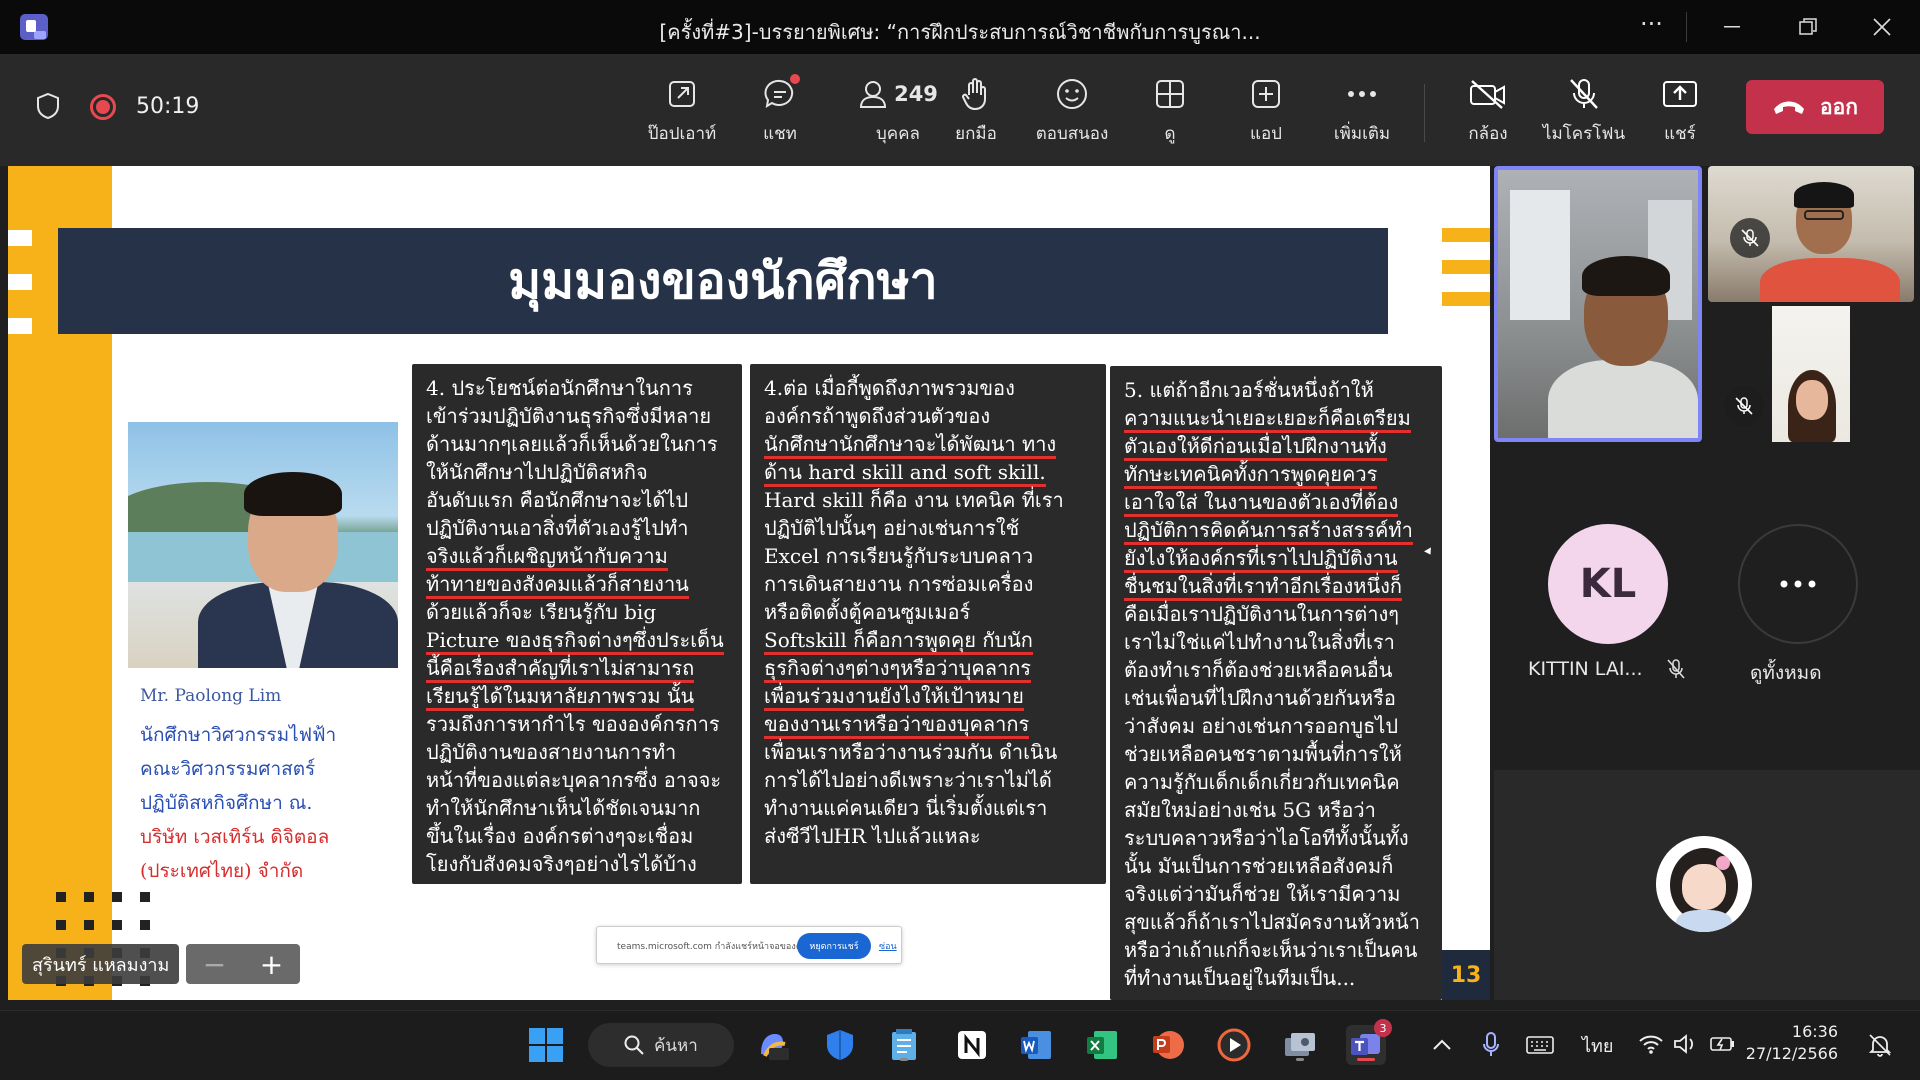  What do you see at coordinates (228, 769) in the screenshot?
I see `caption-line: คณะวิศวกรรมศาสตร์` at bounding box center [228, 769].